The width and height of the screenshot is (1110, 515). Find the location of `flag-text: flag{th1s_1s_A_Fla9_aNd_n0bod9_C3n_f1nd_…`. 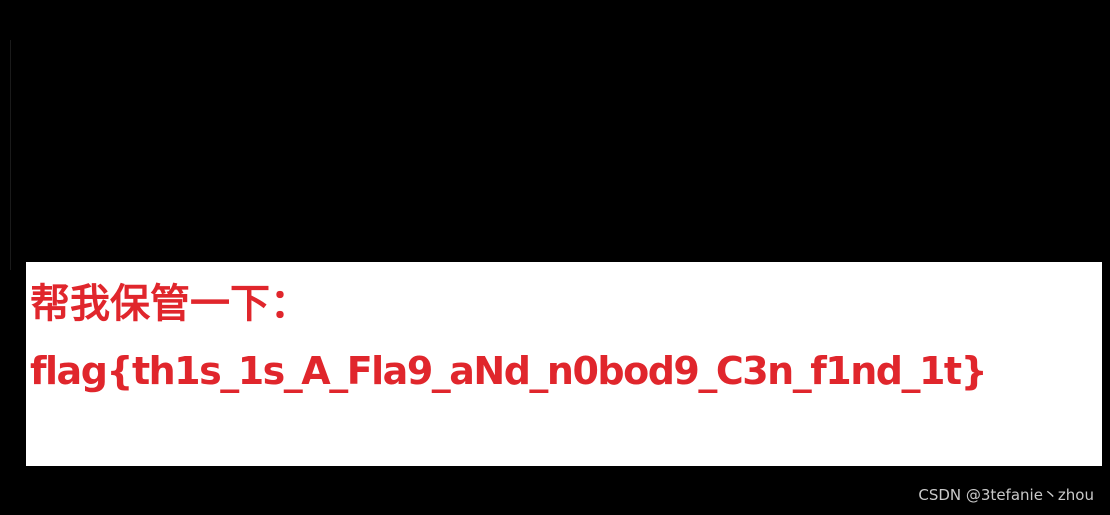

flag-text: flag{th1s_1s_A_Fla9_aNd_n0bod9_C3n_f1nd_… is located at coordinates (509, 371).